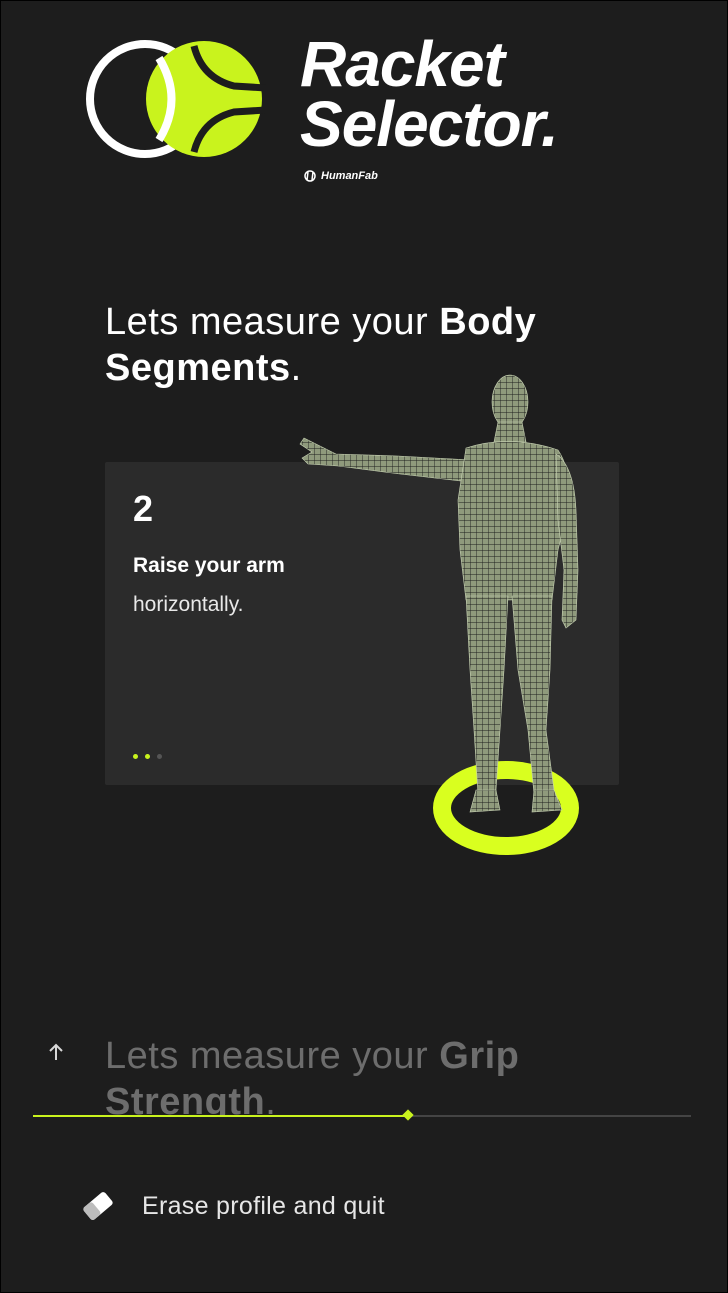 This screenshot has width=728, height=1293. I want to click on step-pagination, so click(147, 756).